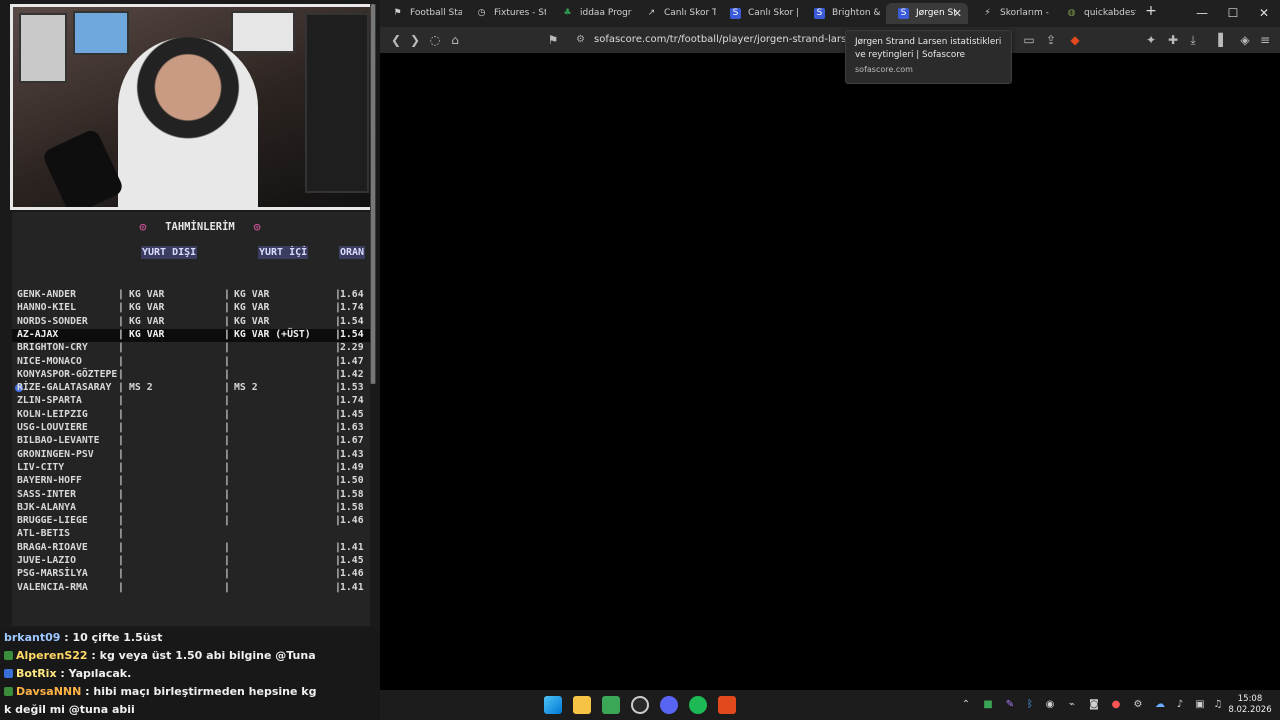 The width and height of the screenshot is (1280, 720). I want to click on prediction-row: BRUGGE-LIEGE | | | 1.46, so click(191, 521).